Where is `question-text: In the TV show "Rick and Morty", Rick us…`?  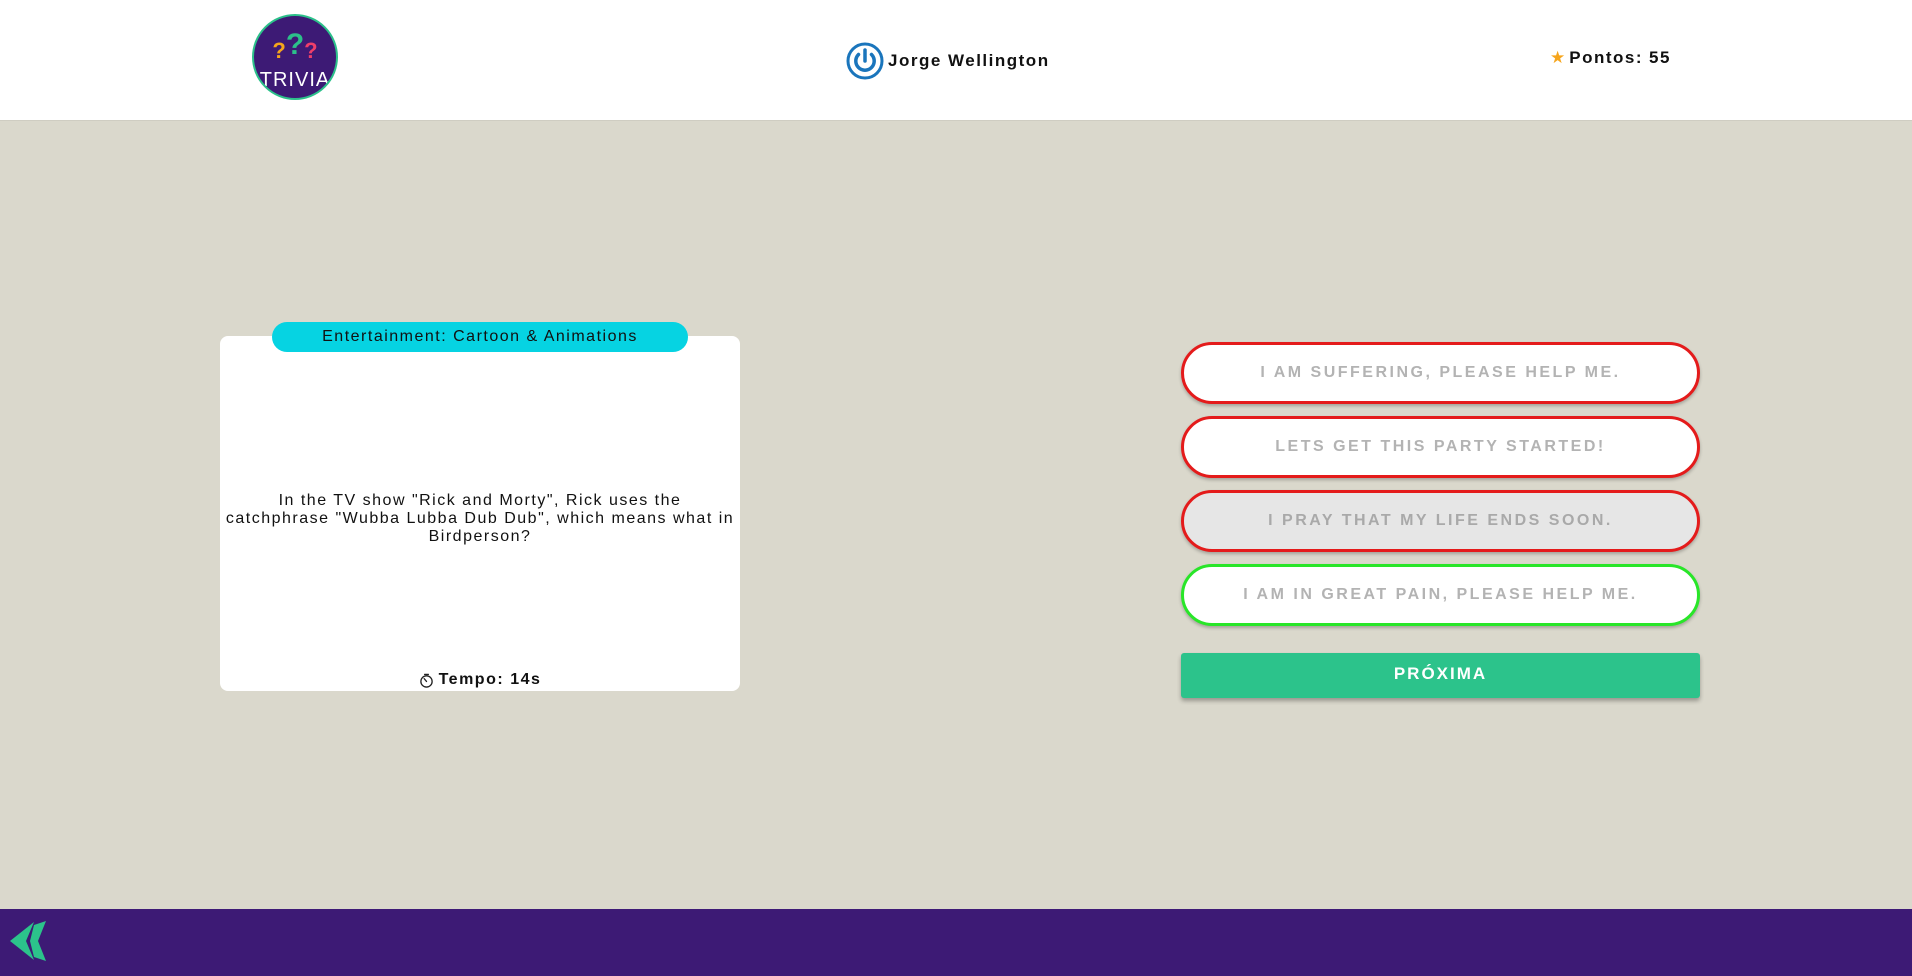 question-text: In the TV show "Rick and Morty", Rick us… is located at coordinates (480, 518).